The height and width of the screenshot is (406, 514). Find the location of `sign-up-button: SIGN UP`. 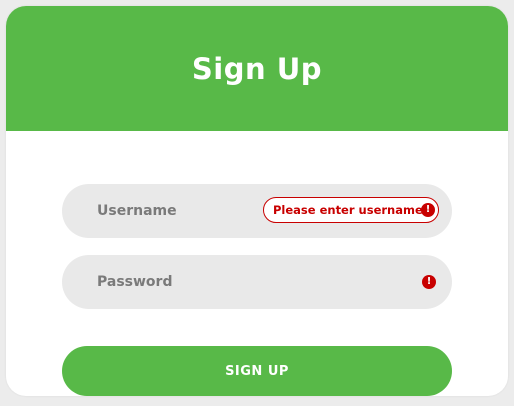

sign-up-button: SIGN UP is located at coordinates (257, 371).